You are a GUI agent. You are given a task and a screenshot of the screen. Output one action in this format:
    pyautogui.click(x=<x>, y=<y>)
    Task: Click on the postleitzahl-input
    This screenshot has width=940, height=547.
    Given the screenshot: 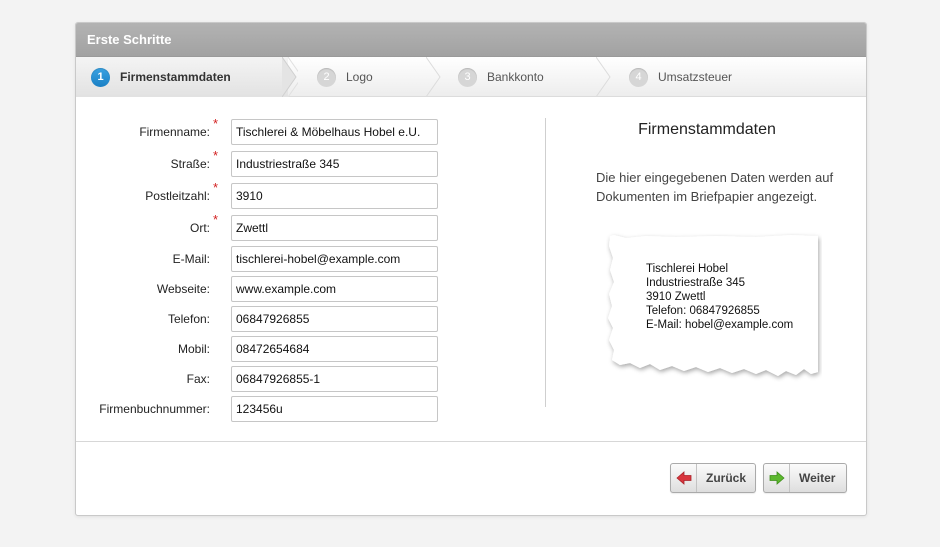 What is the action you would take?
    pyautogui.click(x=334, y=196)
    